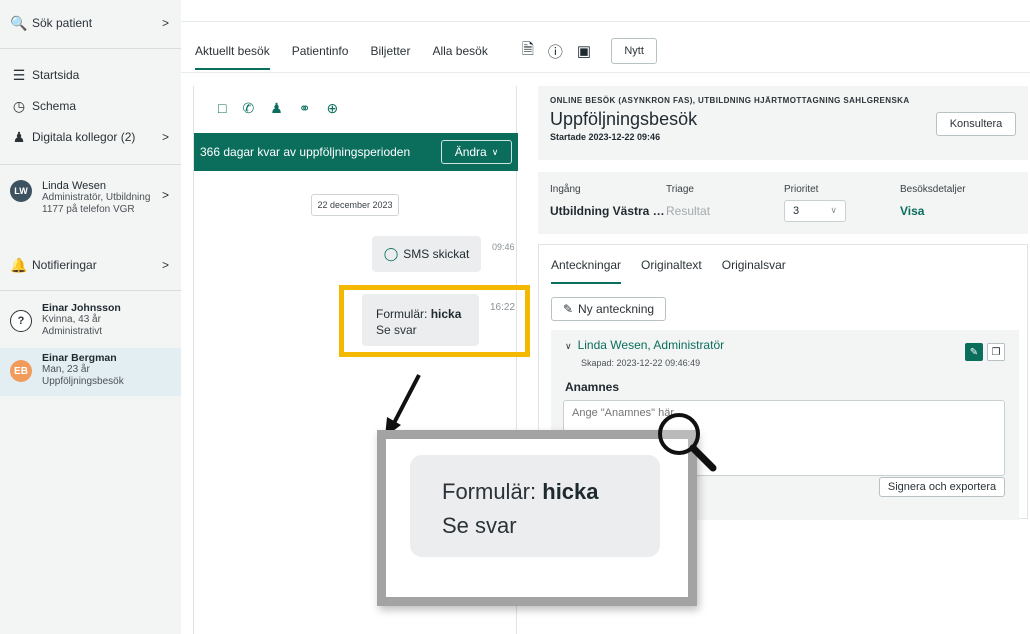 Image resolution: width=1030 pixels, height=634 pixels. I want to click on date-separator: 22 december 2023, so click(355, 205).